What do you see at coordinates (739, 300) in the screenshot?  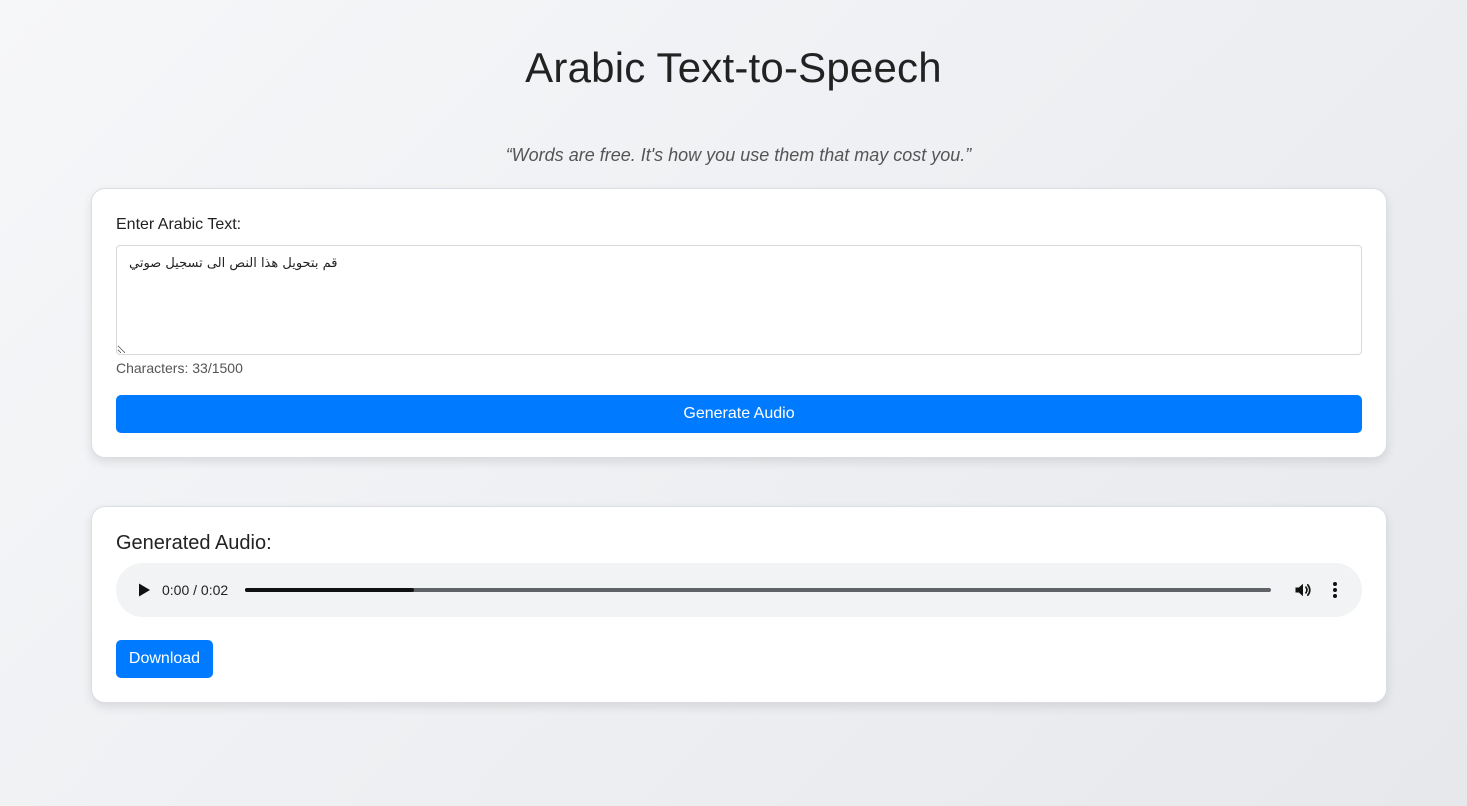 I see `arabic-text-input: قم بتحويل هذا النص الى تسجيل صوتي` at bounding box center [739, 300].